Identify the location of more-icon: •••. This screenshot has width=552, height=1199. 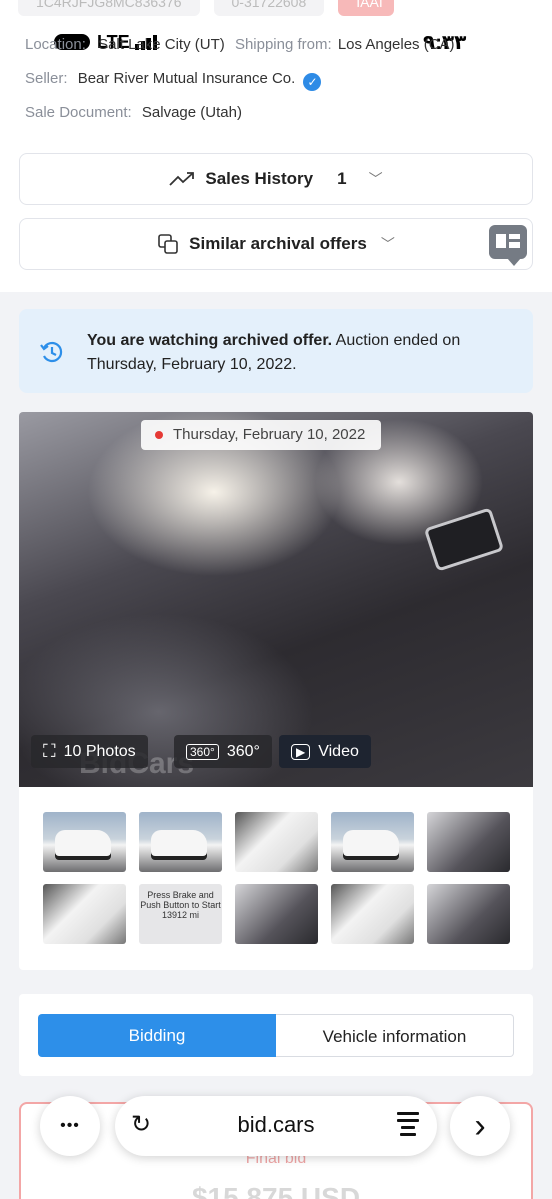
(70, 1125).